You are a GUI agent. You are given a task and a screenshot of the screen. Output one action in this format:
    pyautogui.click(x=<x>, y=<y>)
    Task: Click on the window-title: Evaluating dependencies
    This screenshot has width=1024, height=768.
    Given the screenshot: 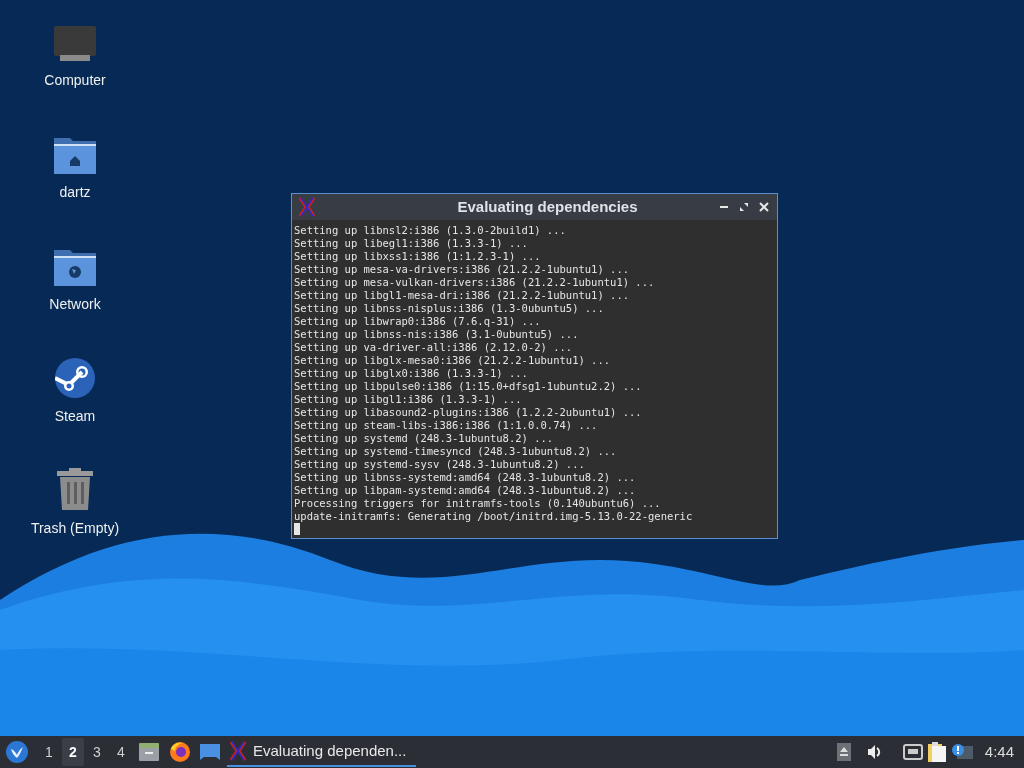 What is the action you would take?
    pyautogui.click(x=547, y=206)
    